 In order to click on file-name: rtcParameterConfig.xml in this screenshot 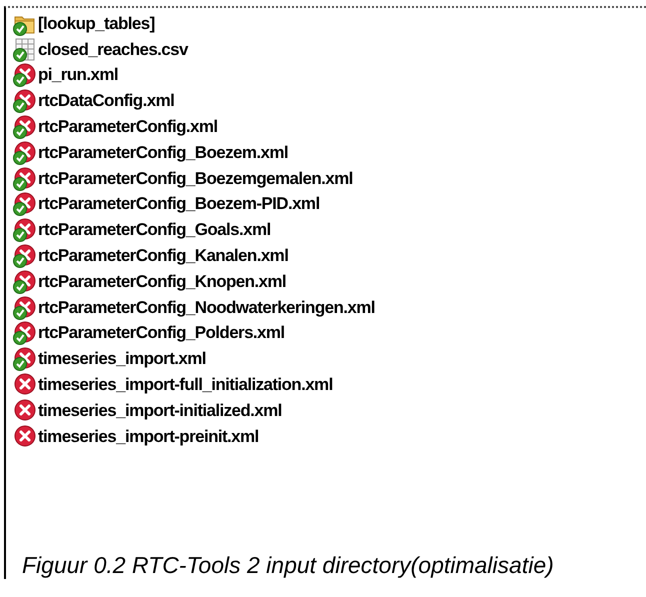, I will do `click(128, 127)`.